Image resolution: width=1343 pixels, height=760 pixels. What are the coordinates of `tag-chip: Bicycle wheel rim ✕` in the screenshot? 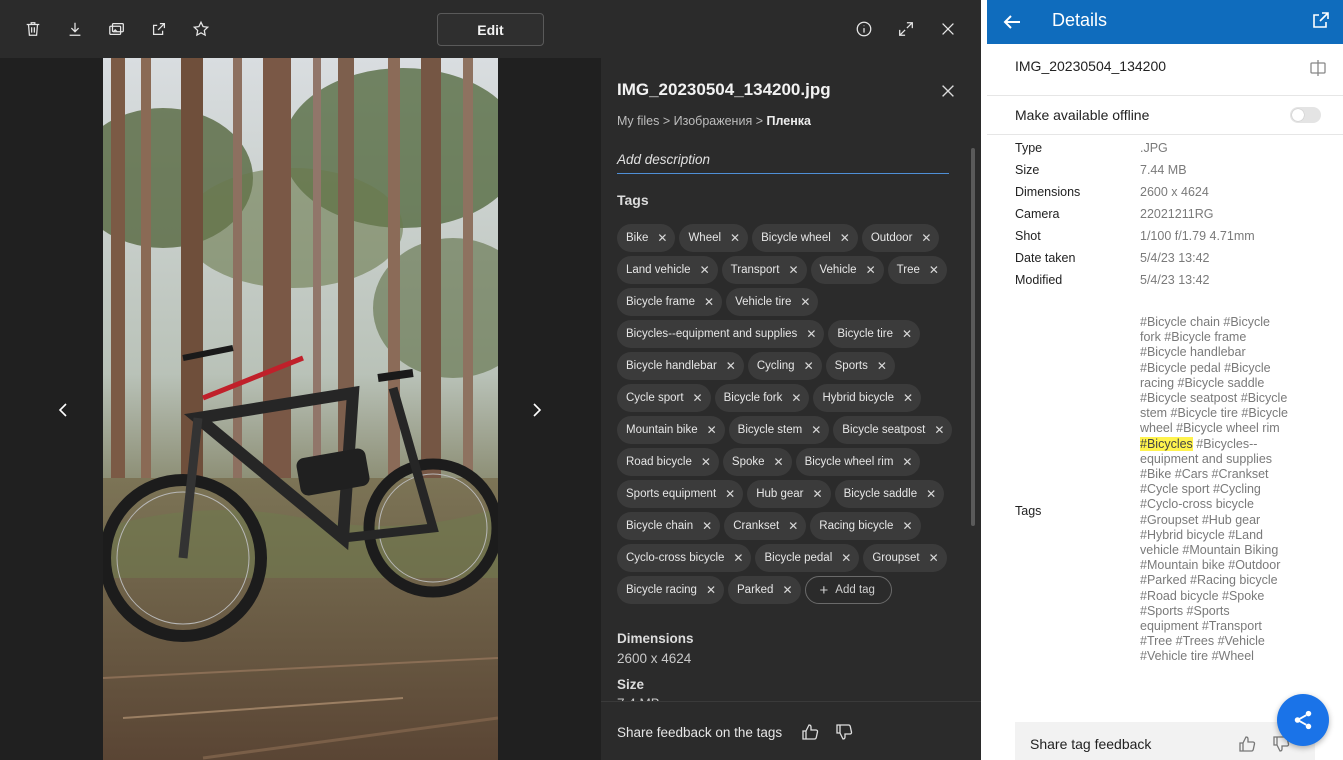 It's located at (858, 462).